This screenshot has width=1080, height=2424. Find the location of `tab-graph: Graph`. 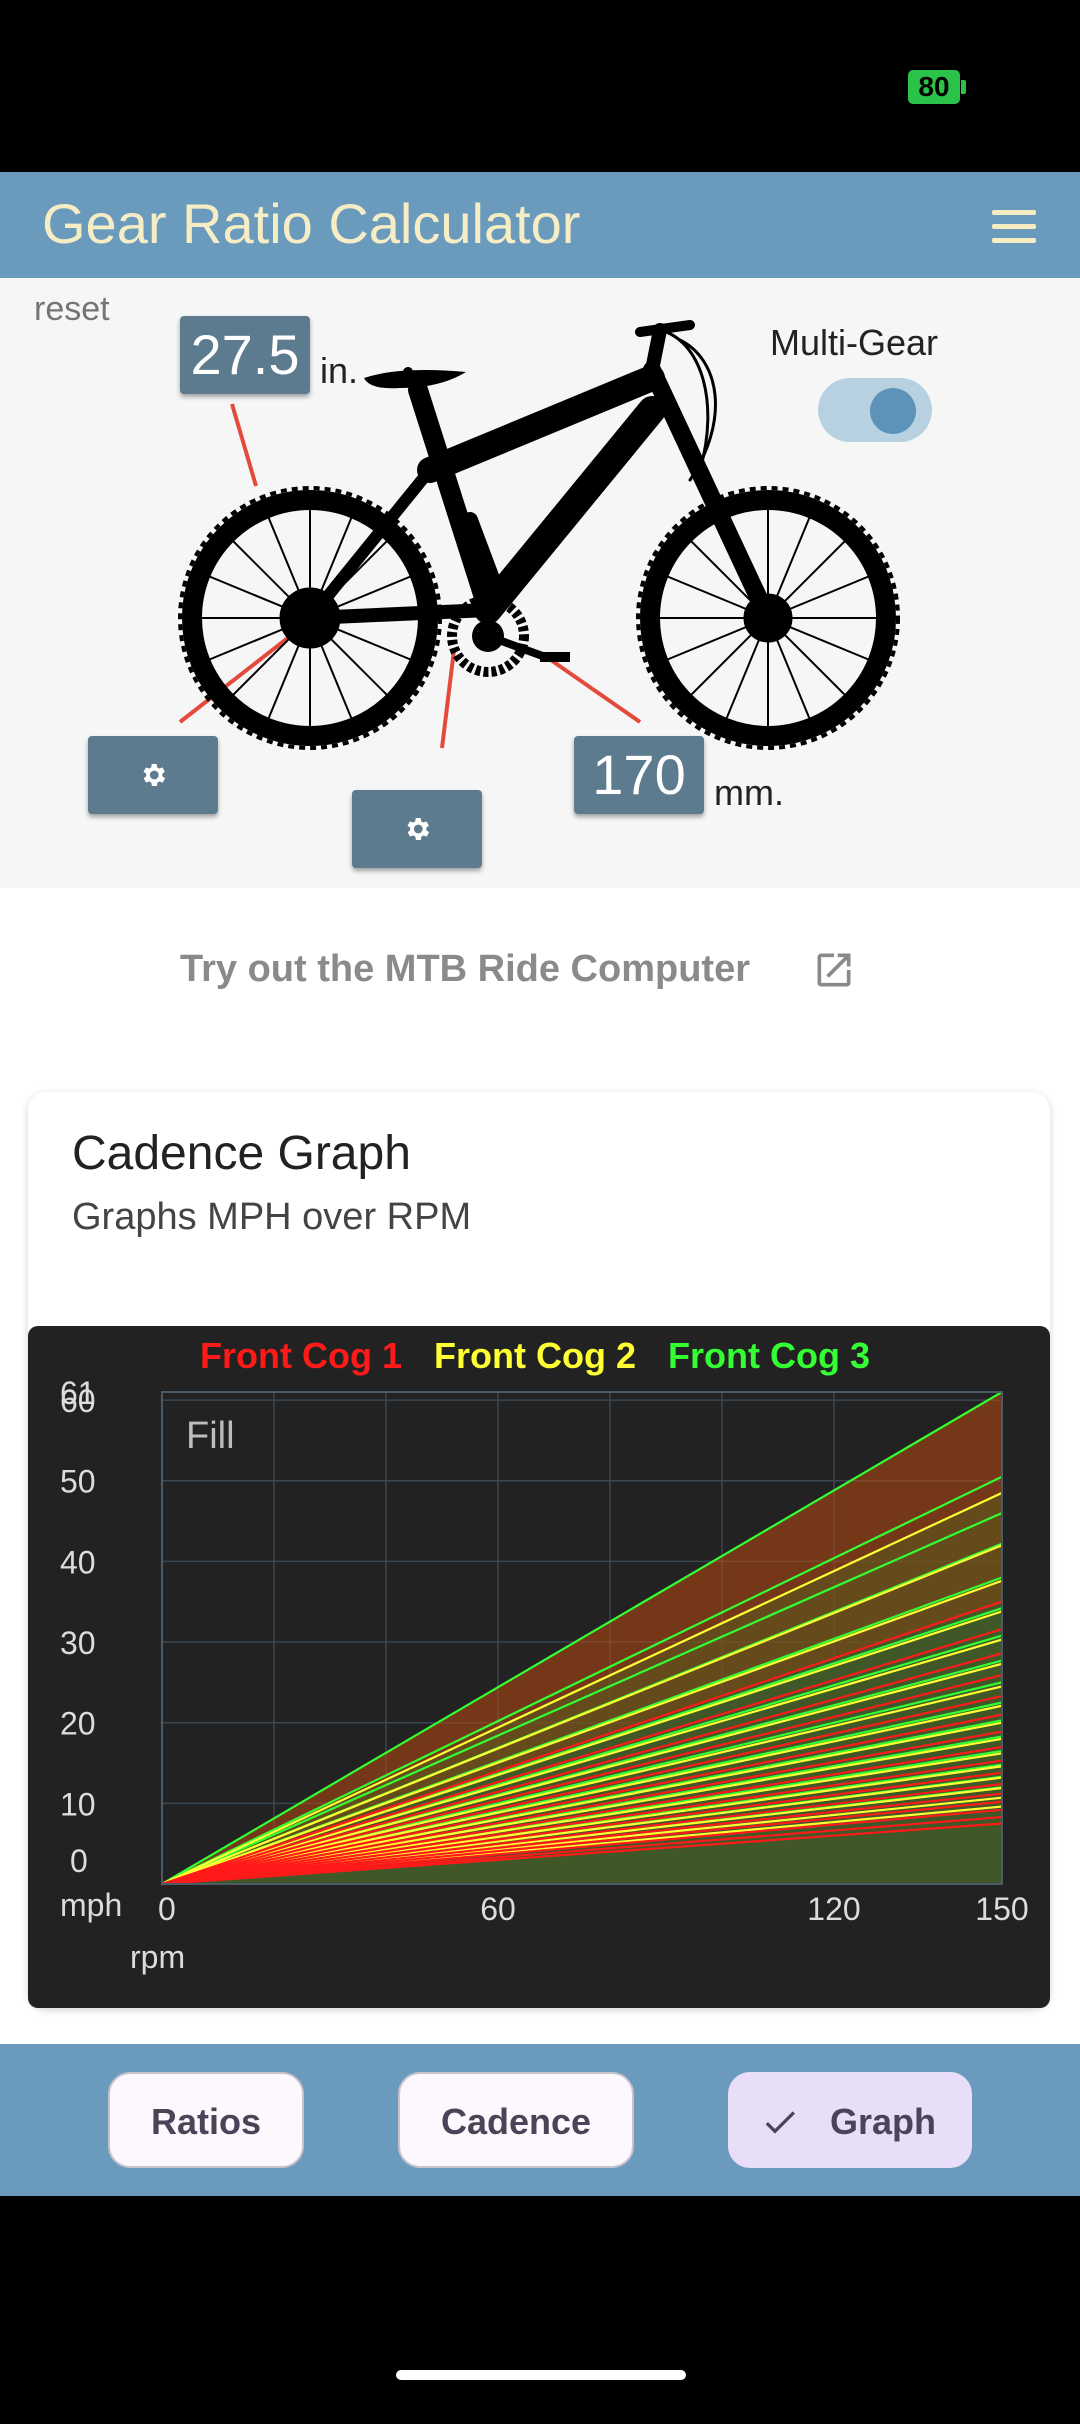

tab-graph: Graph is located at coordinates (850, 2120).